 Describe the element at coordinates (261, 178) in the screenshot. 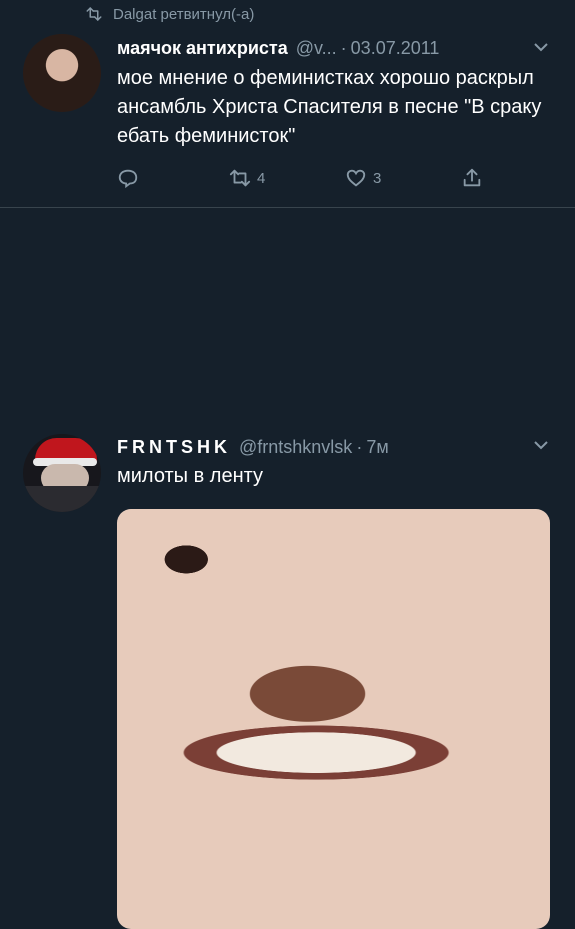

I see `retweet-count: 4` at that location.